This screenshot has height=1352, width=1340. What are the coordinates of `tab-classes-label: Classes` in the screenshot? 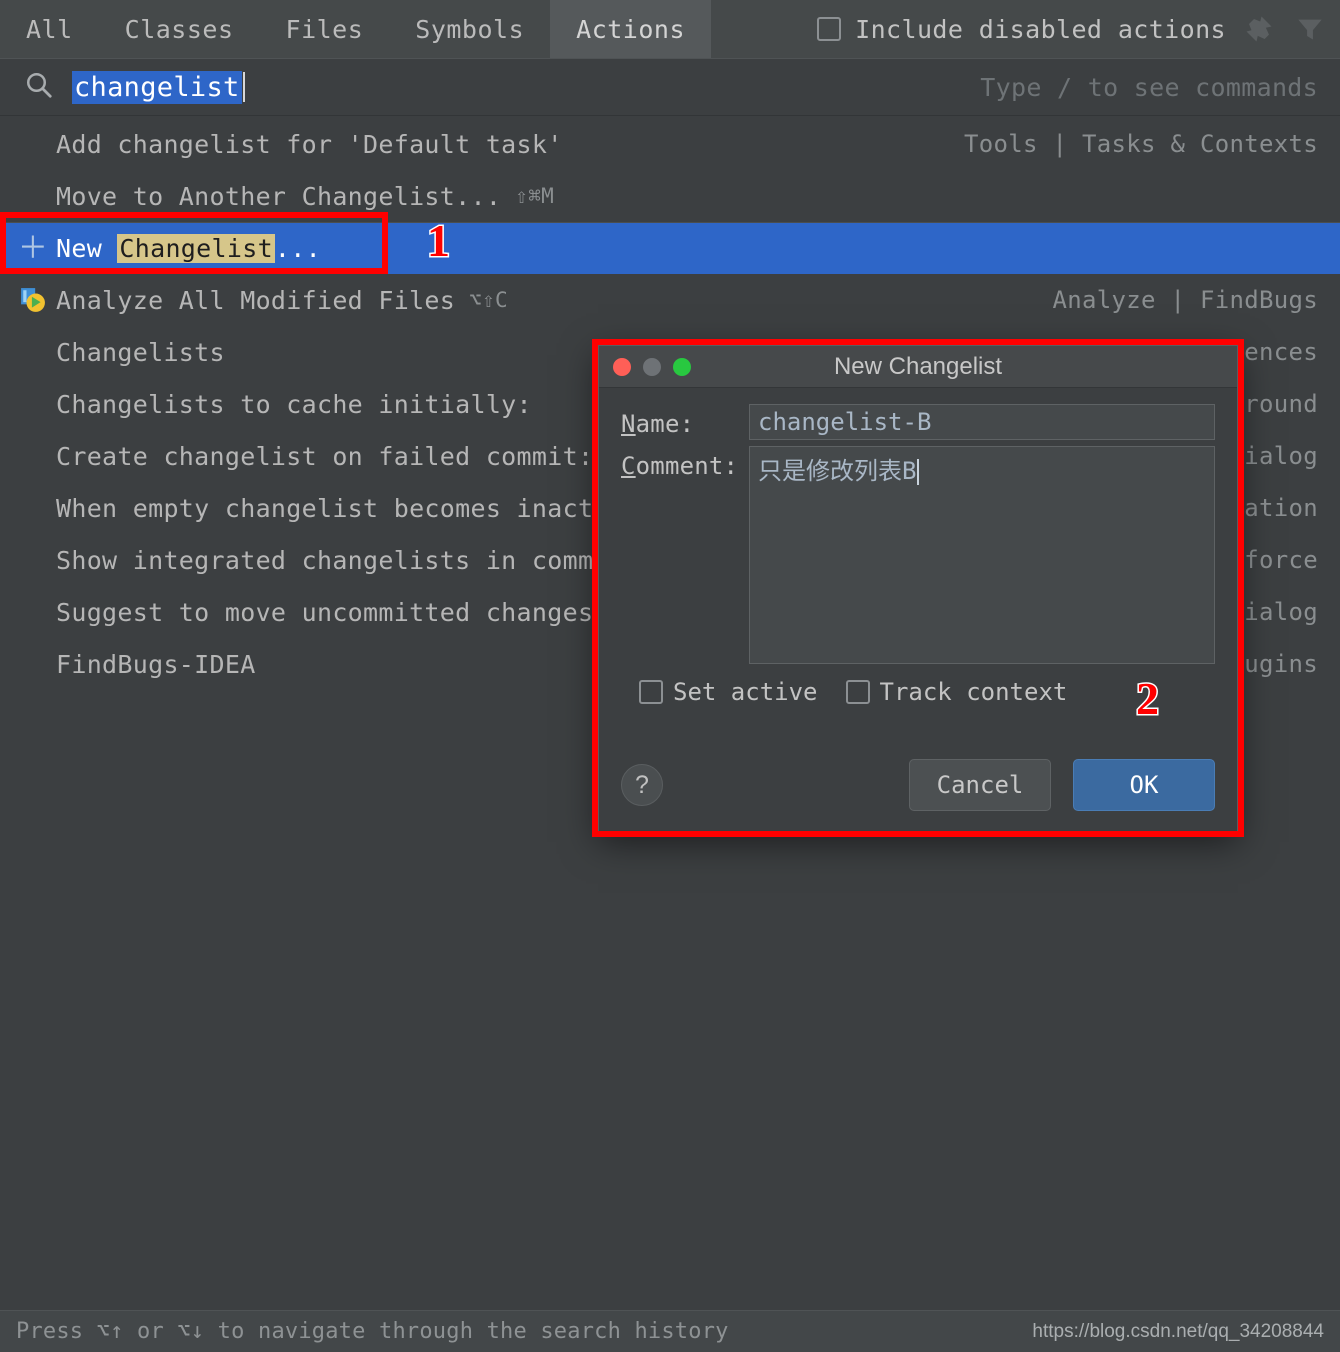 It's located at (179, 29).